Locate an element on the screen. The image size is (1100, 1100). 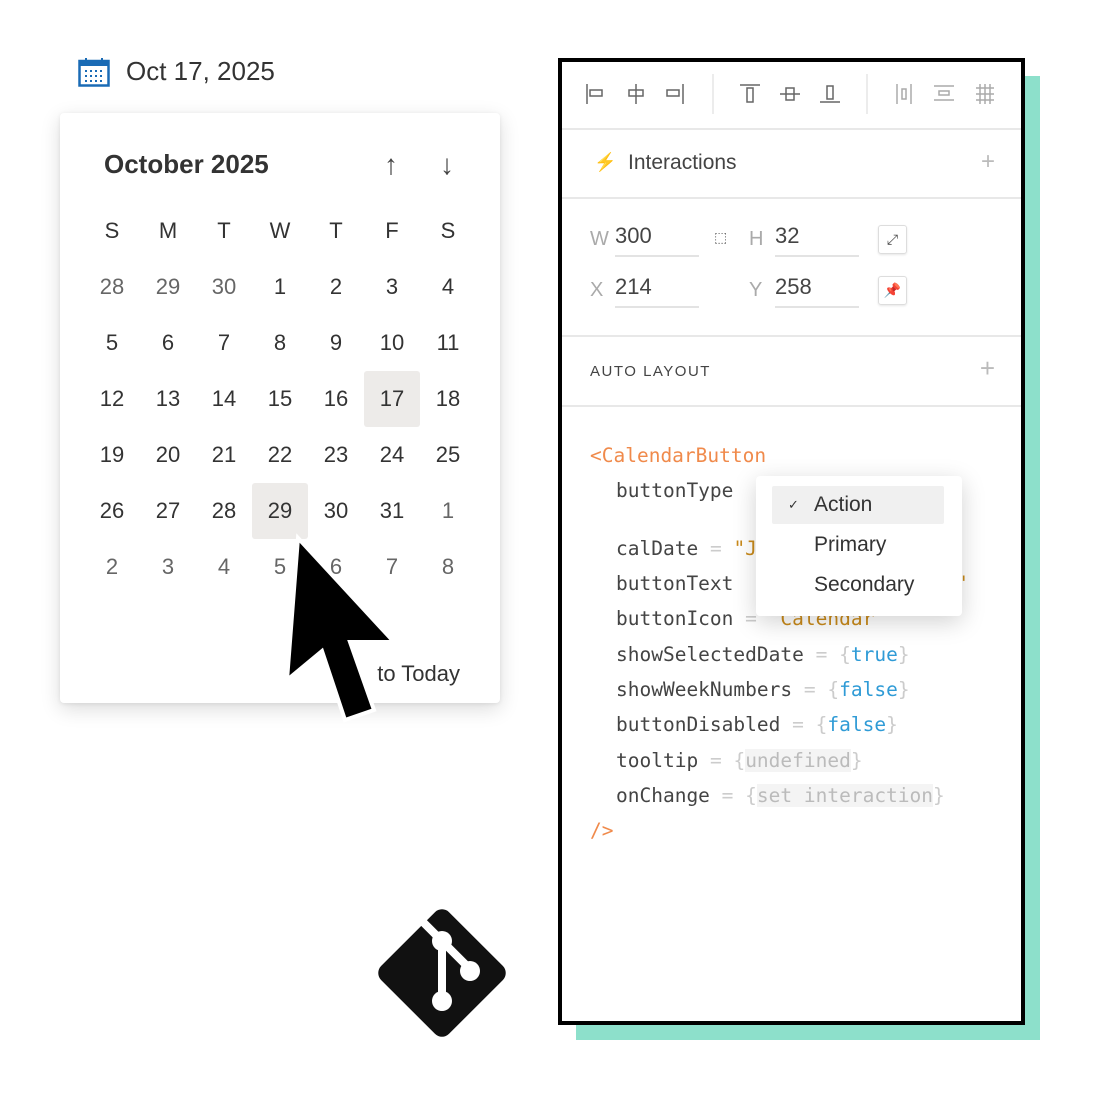
auto-layout-label: AUTO LAYOUT is located at coordinates (650, 371).